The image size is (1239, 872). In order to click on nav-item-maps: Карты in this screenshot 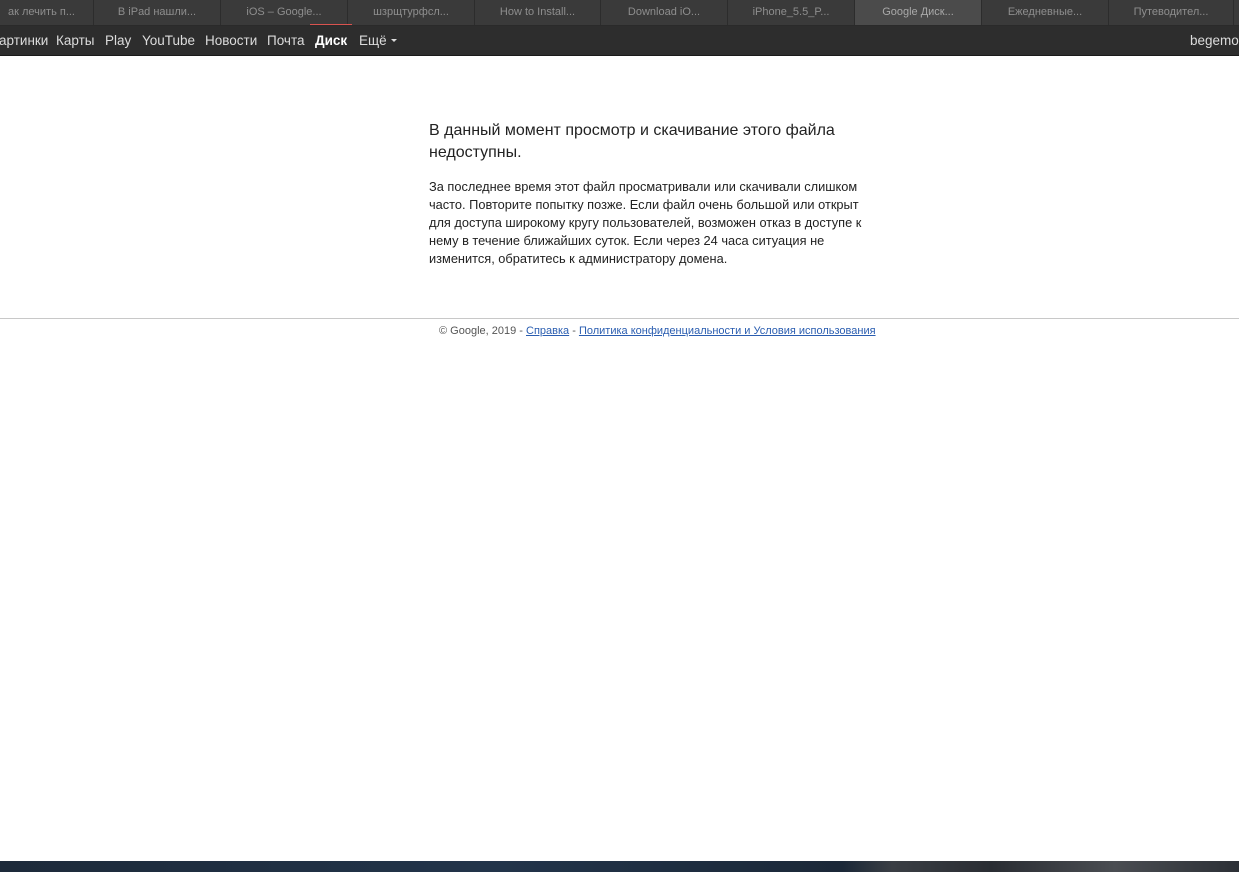, I will do `click(75, 40)`.